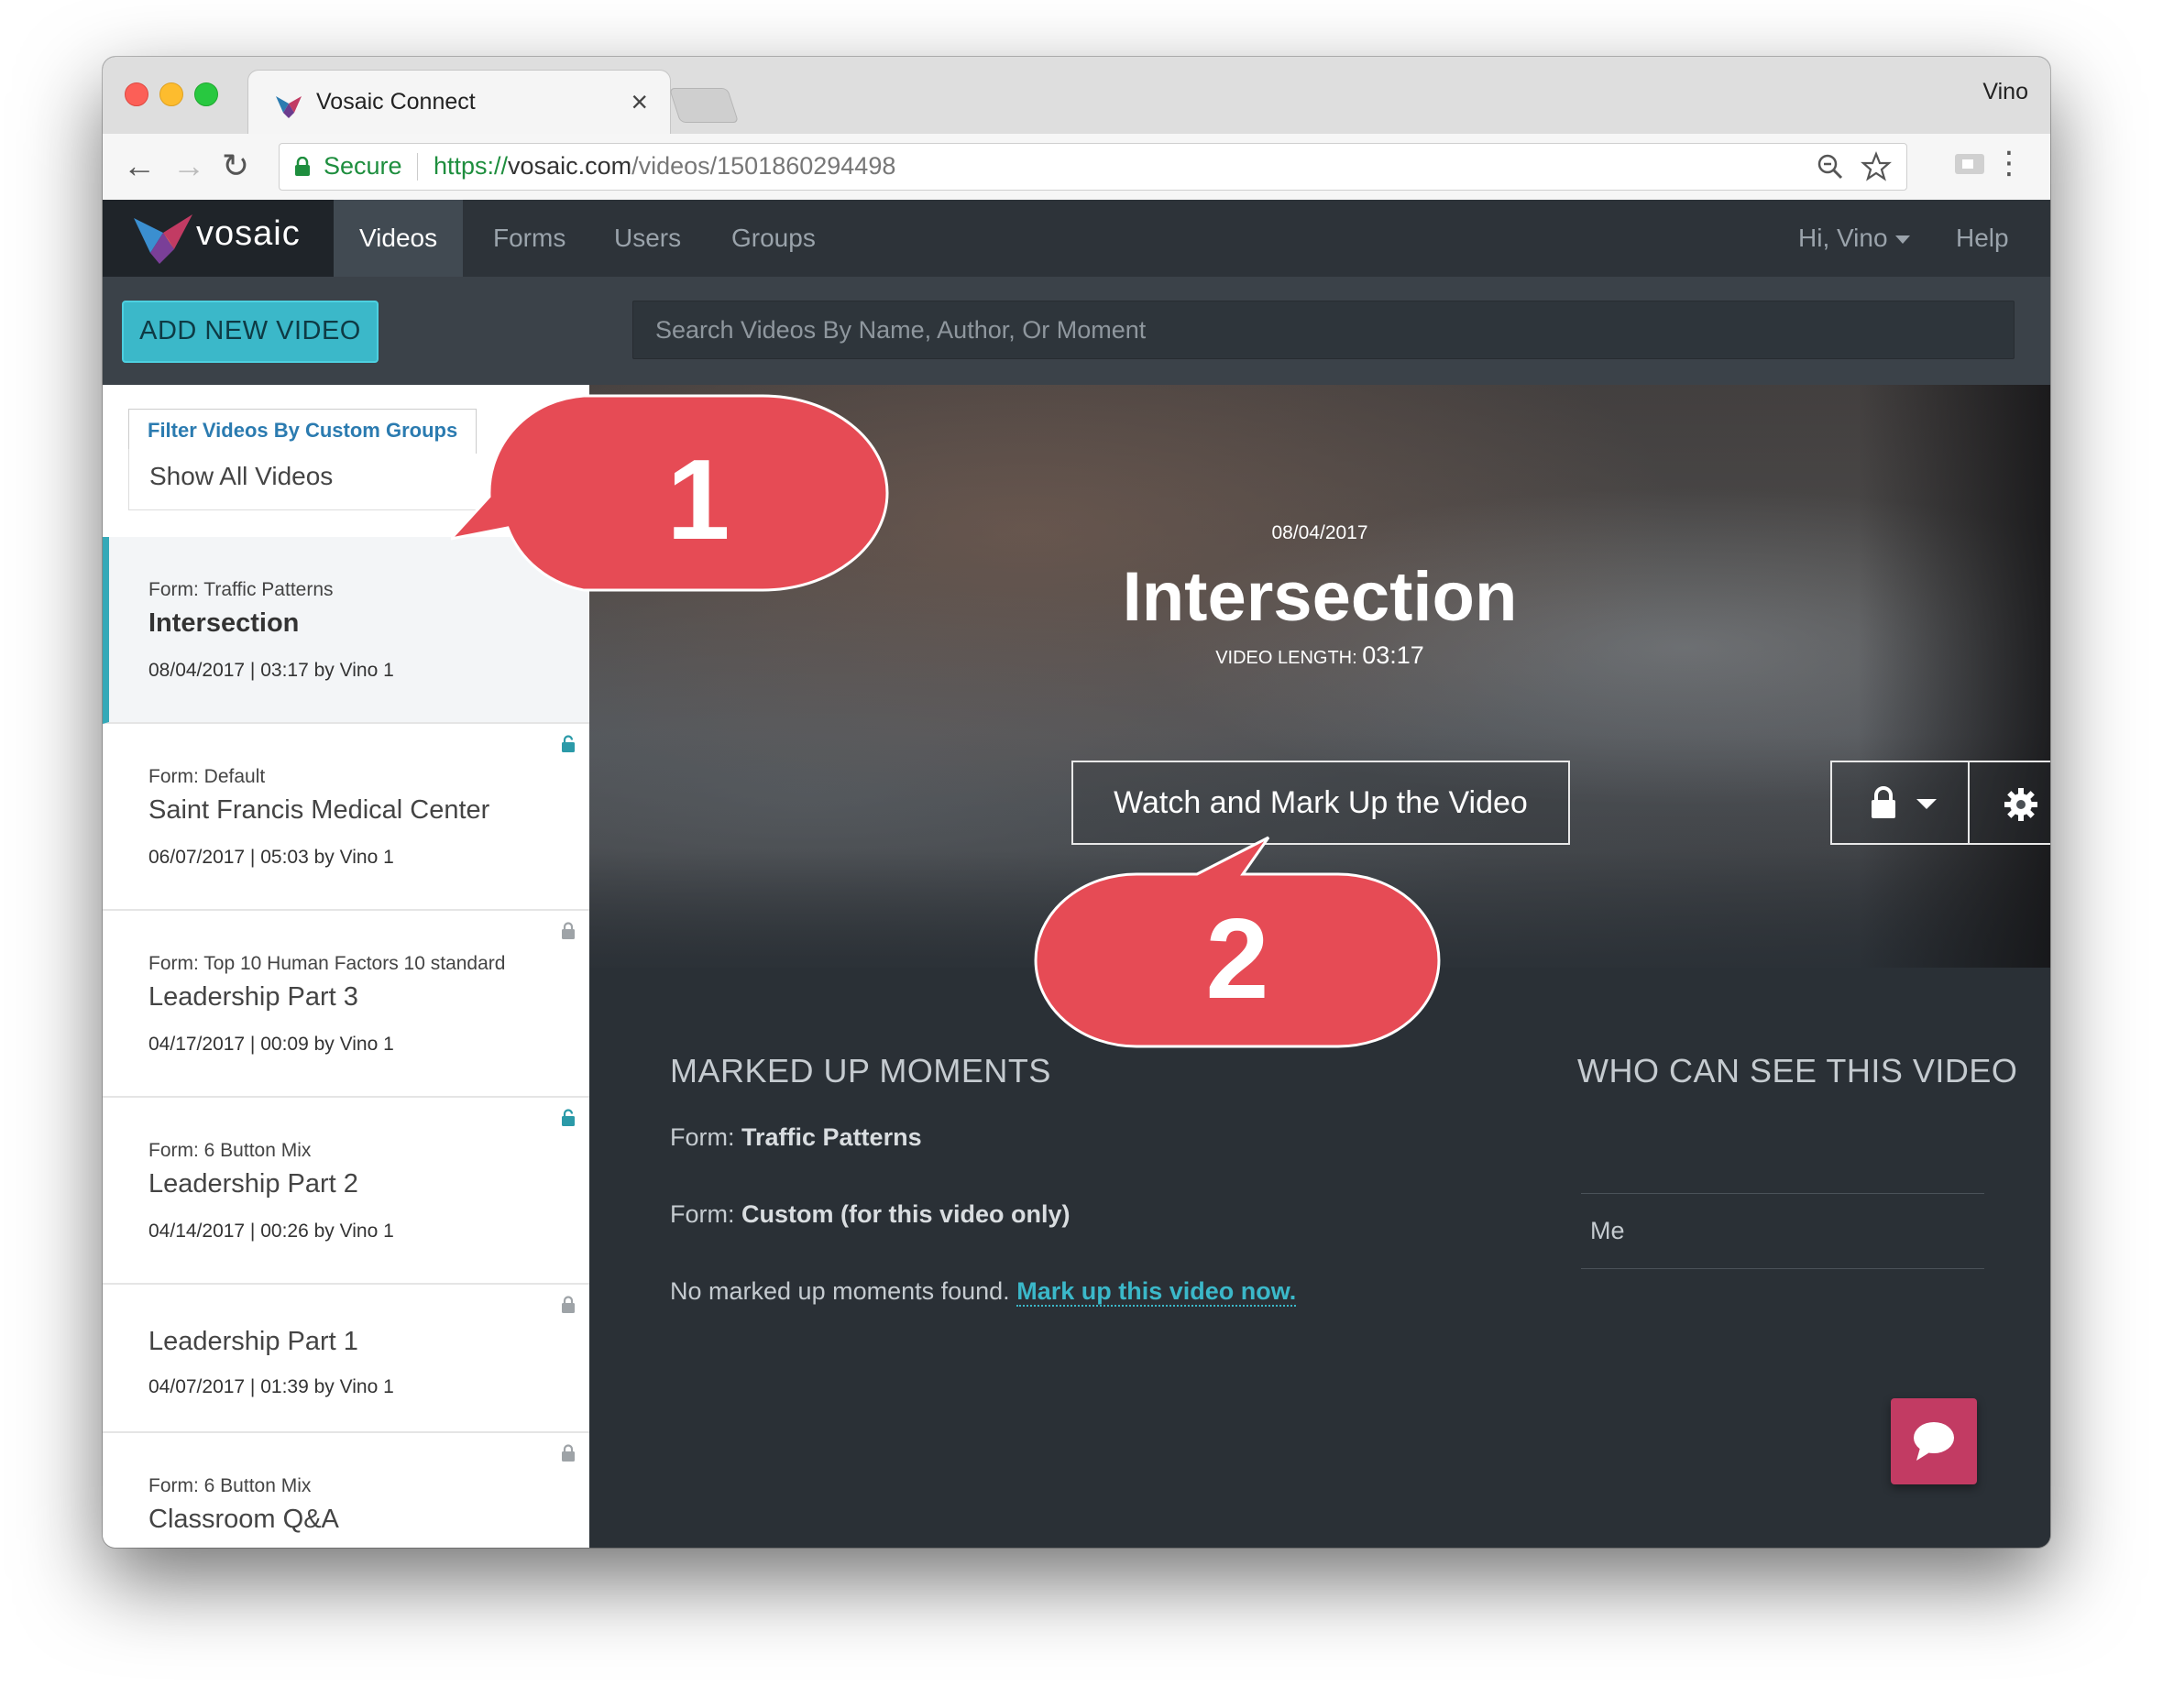 This screenshot has height=1708, width=2163. What do you see at coordinates (302, 166) in the screenshot?
I see `secure-lock-icon` at bounding box center [302, 166].